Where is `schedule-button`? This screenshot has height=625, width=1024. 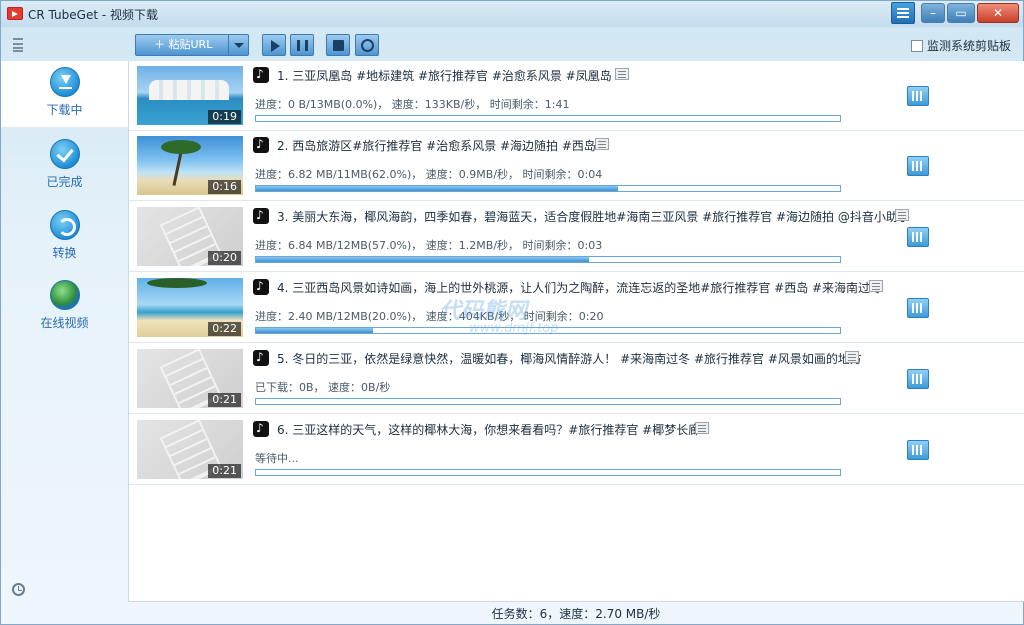
schedule-button is located at coordinates (367, 45).